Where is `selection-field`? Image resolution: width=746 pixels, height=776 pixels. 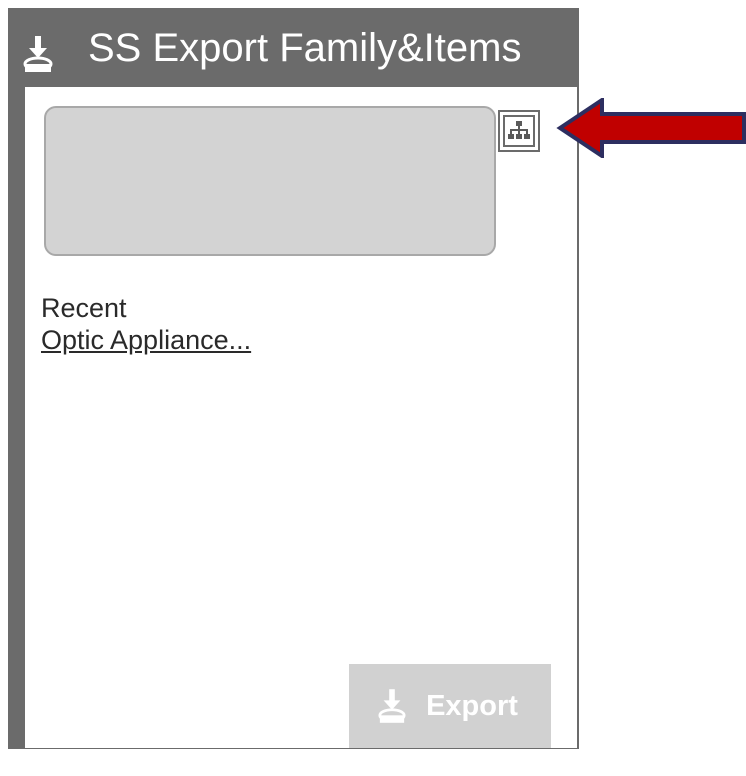 selection-field is located at coordinates (270, 181).